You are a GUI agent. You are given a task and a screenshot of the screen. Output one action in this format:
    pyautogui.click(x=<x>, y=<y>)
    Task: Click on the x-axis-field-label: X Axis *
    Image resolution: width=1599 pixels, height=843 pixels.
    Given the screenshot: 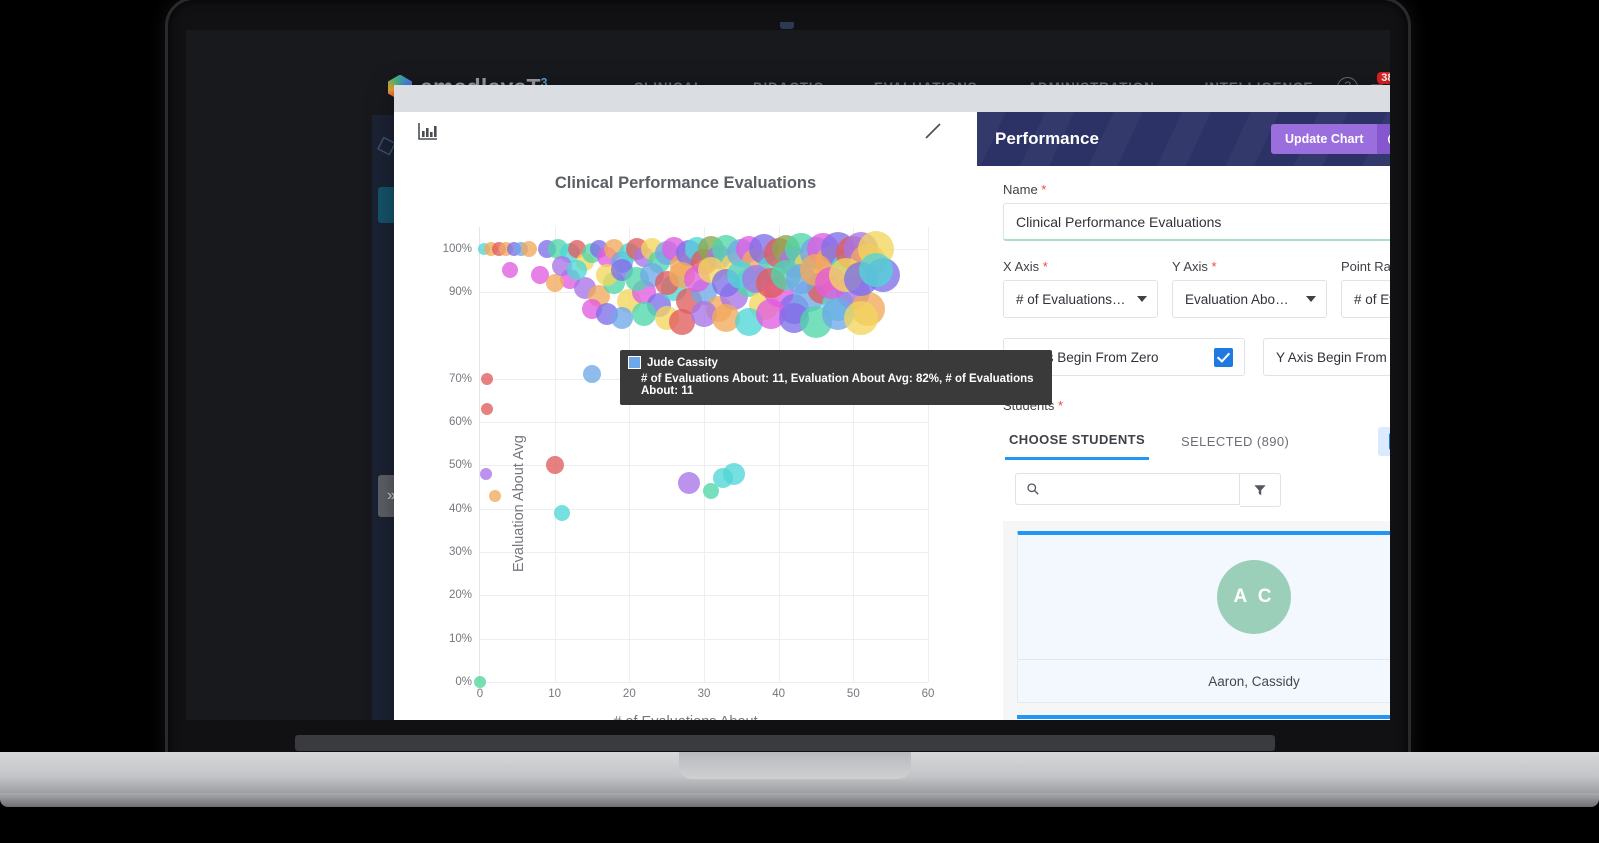 What is the action you would take?
    pyautogui.click(x=1080, y=266)
    